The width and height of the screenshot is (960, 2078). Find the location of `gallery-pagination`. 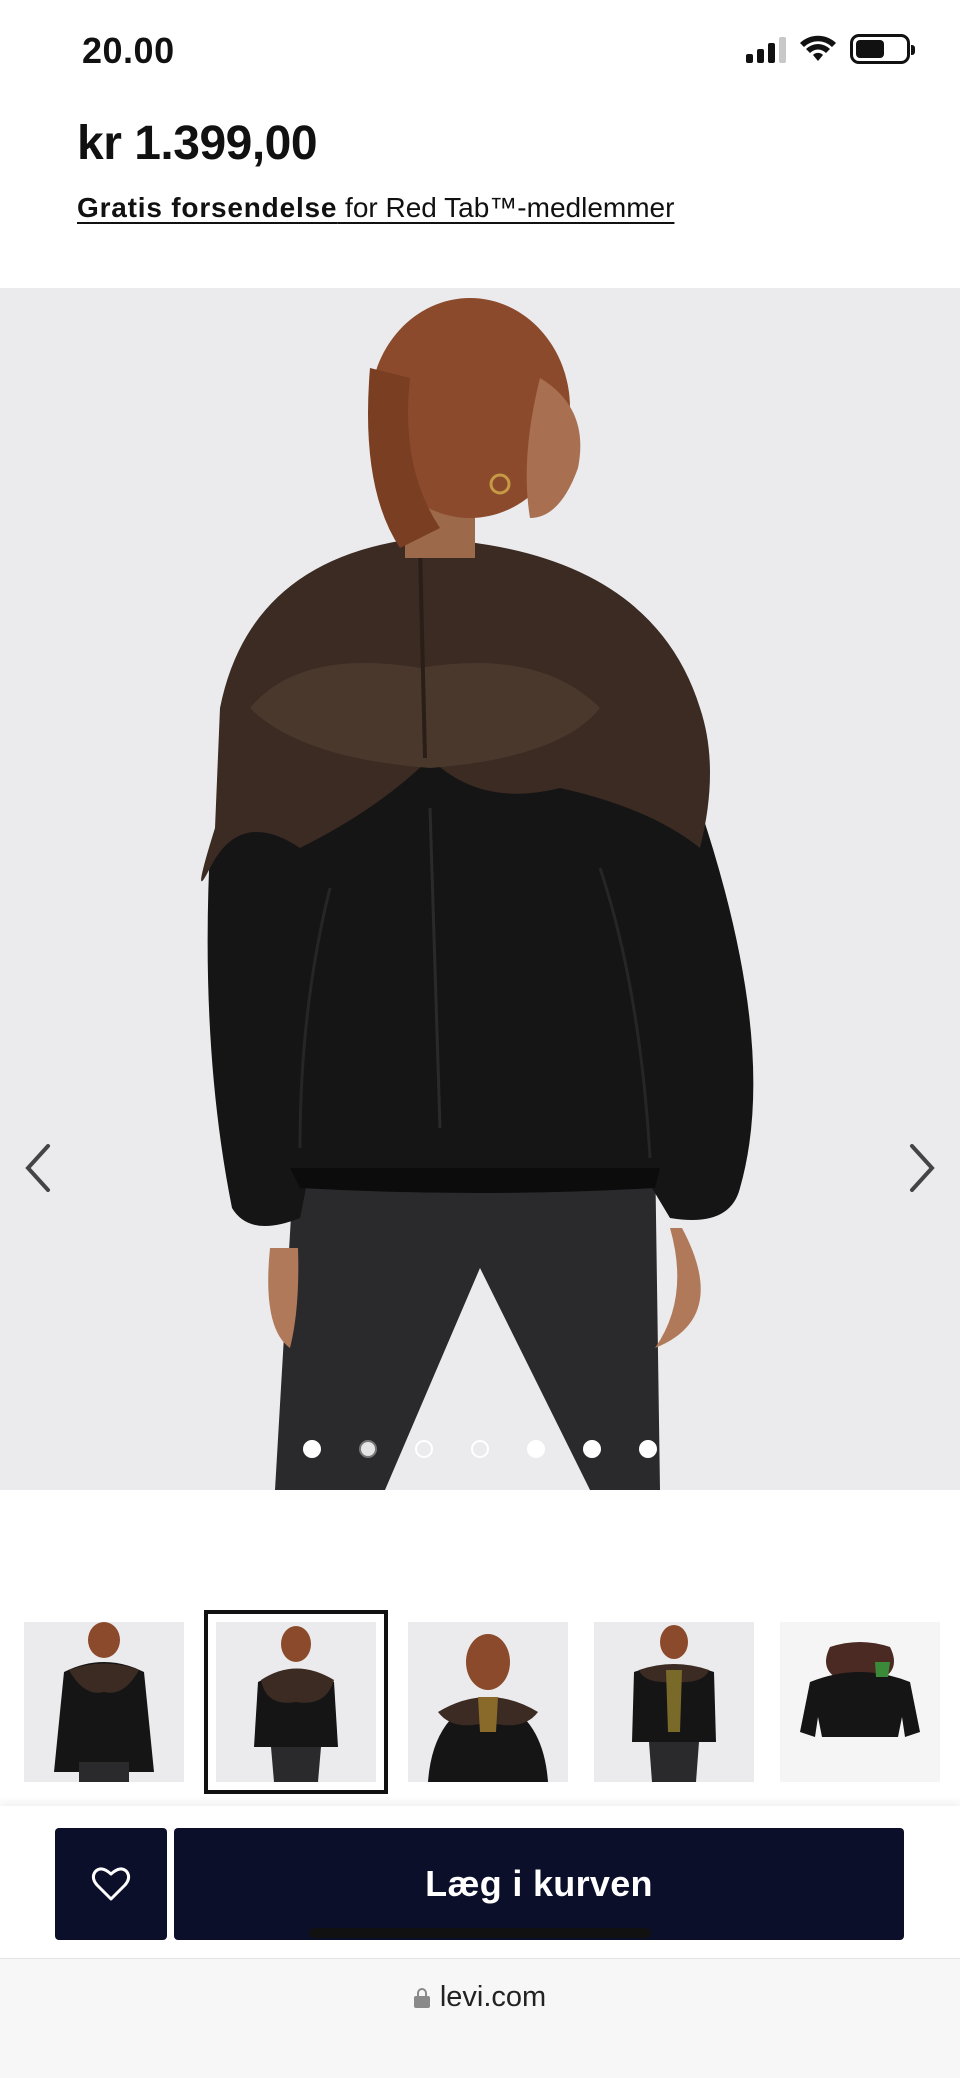

gallery-pagination is located at coordinates (480, 1449).